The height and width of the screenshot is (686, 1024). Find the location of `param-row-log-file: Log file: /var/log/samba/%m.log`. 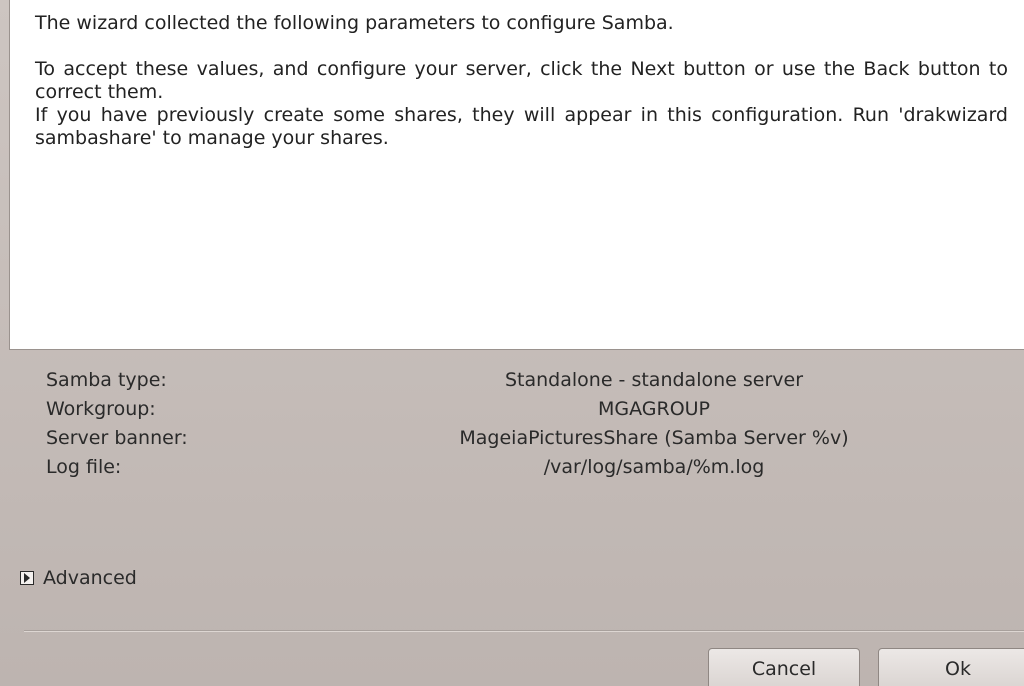

param-row-log-file: Log file: /var/log/samba/%m.log is located at coordinates (526, 467).